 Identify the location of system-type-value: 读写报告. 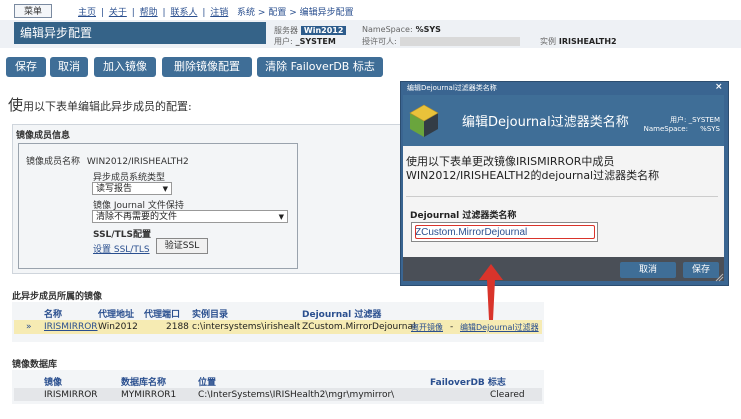
(114, 189).